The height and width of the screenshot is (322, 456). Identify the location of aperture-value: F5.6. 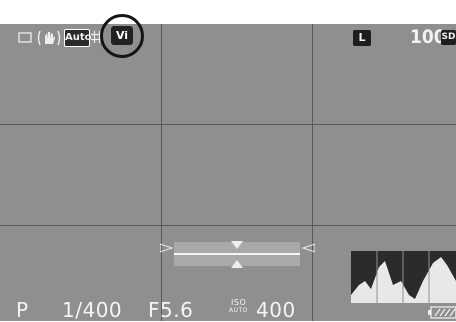
(171, 310).